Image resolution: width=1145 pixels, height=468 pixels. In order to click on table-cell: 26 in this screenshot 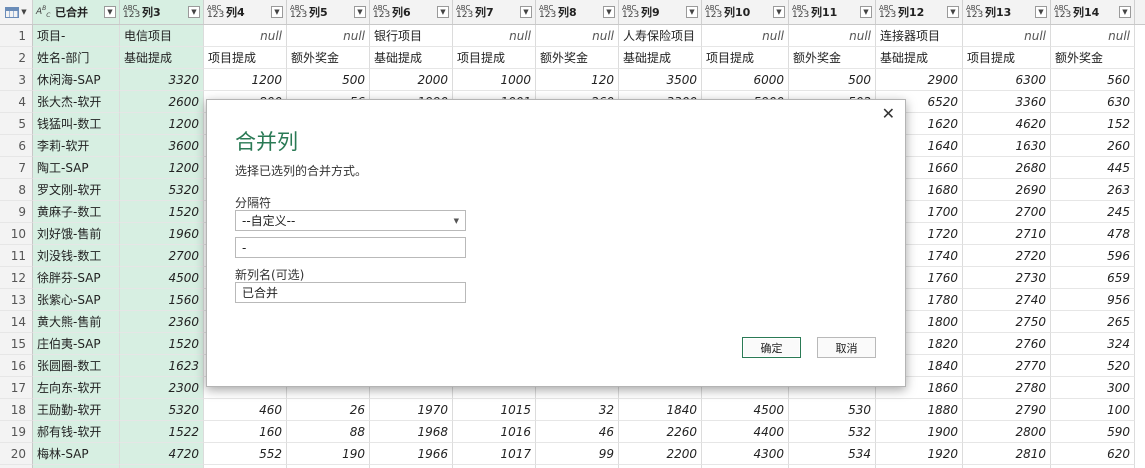, I will do `click(328, 410)`.